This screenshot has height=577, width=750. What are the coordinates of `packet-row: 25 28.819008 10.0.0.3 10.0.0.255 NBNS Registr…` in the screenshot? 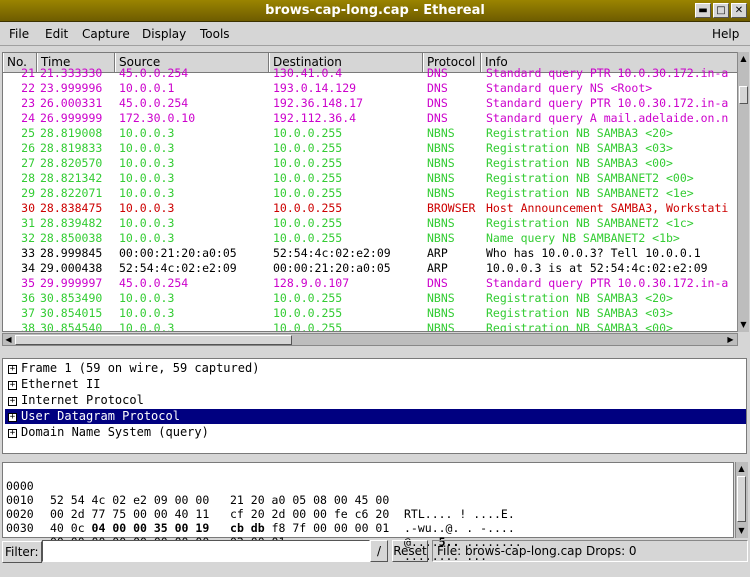 It's located at (370, 133).